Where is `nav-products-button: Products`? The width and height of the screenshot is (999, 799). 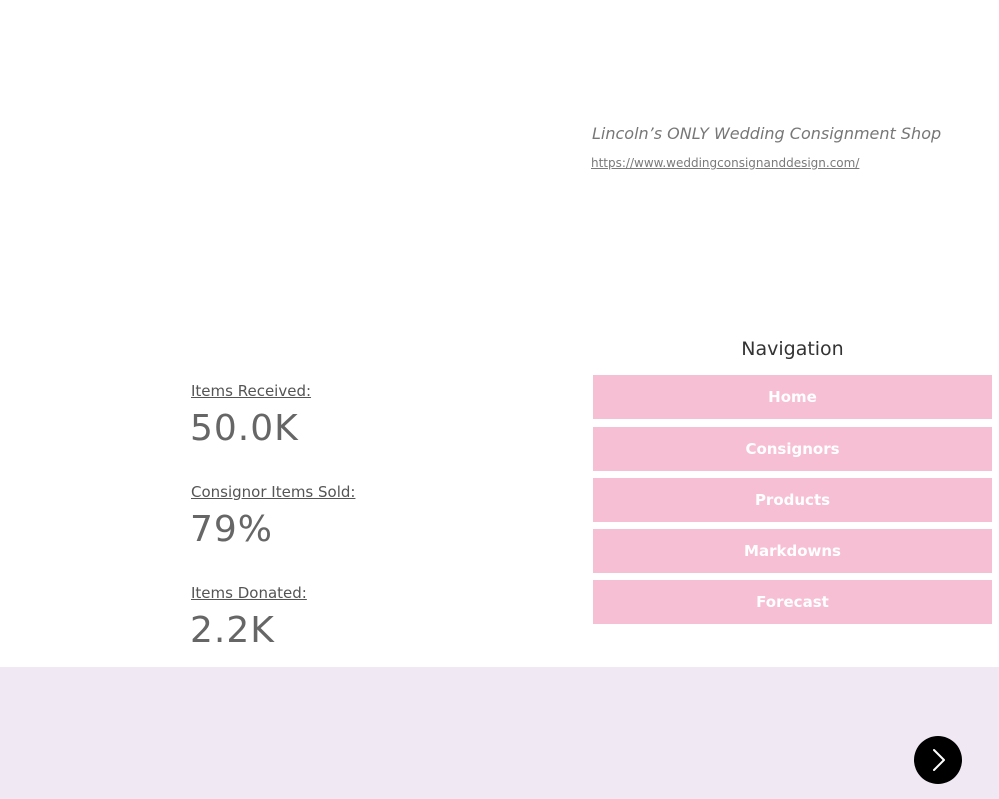 nav-products-button: Products is located at coordinates (792, 500).